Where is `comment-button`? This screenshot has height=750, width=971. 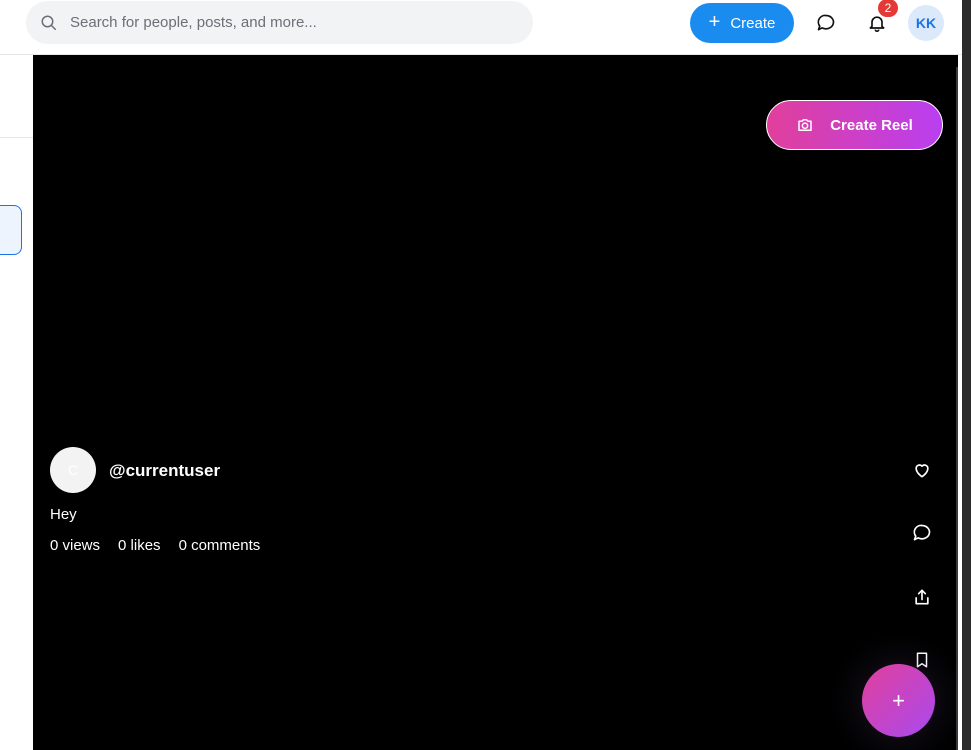 comment-button is located at coordinates (922, 533).